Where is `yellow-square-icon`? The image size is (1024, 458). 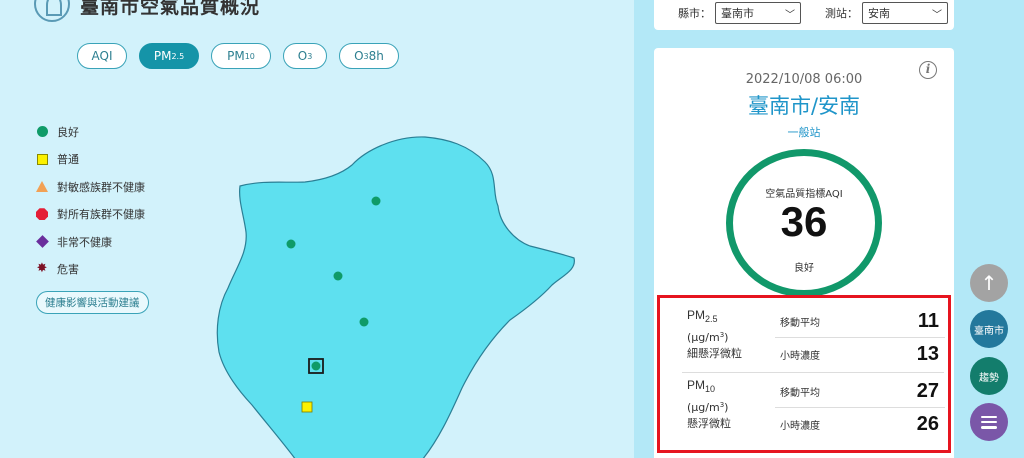
yellow-square-icon is located at coordinates (42, 159).